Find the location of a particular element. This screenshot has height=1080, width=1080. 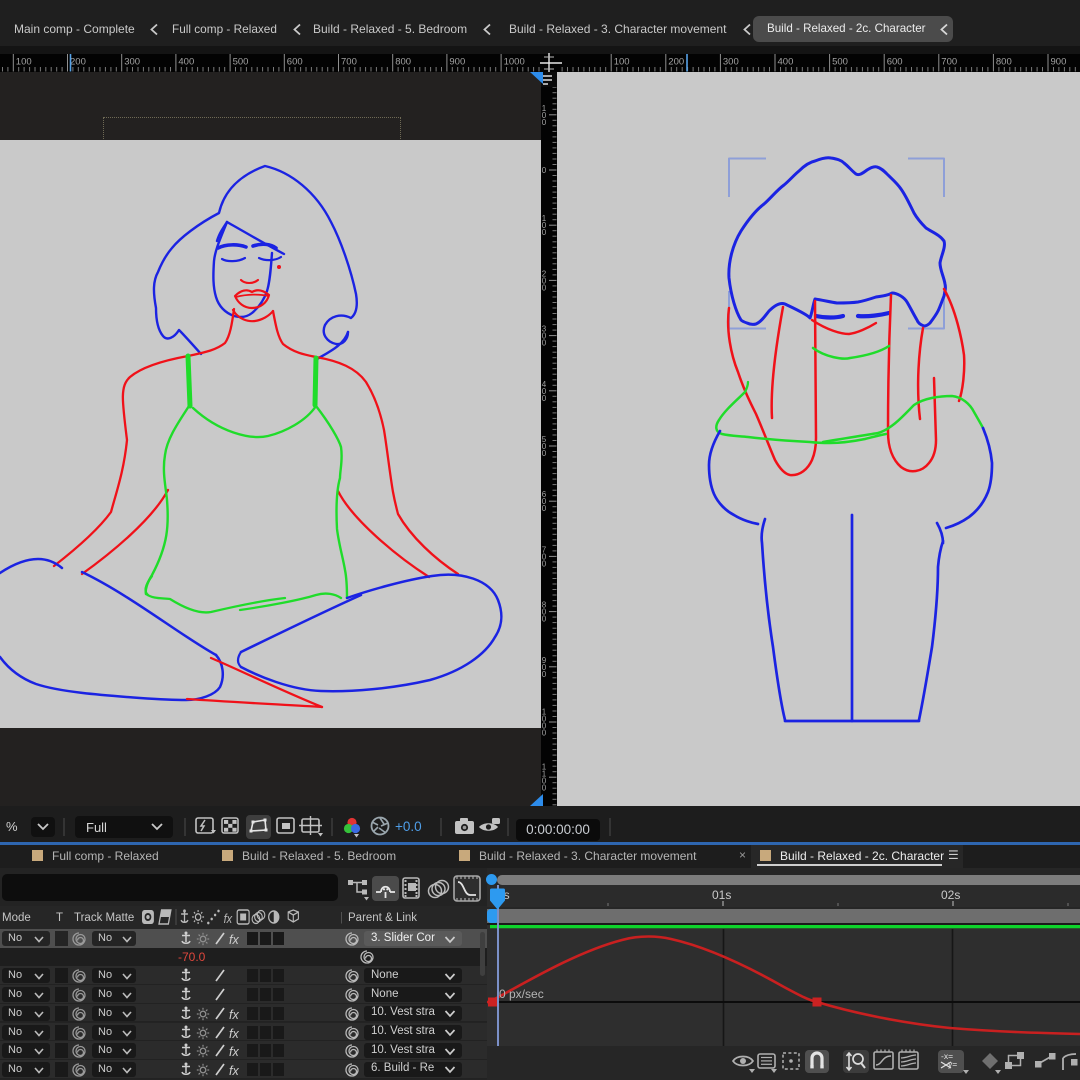

svg-text: Full is located at coordinates (96, 827).